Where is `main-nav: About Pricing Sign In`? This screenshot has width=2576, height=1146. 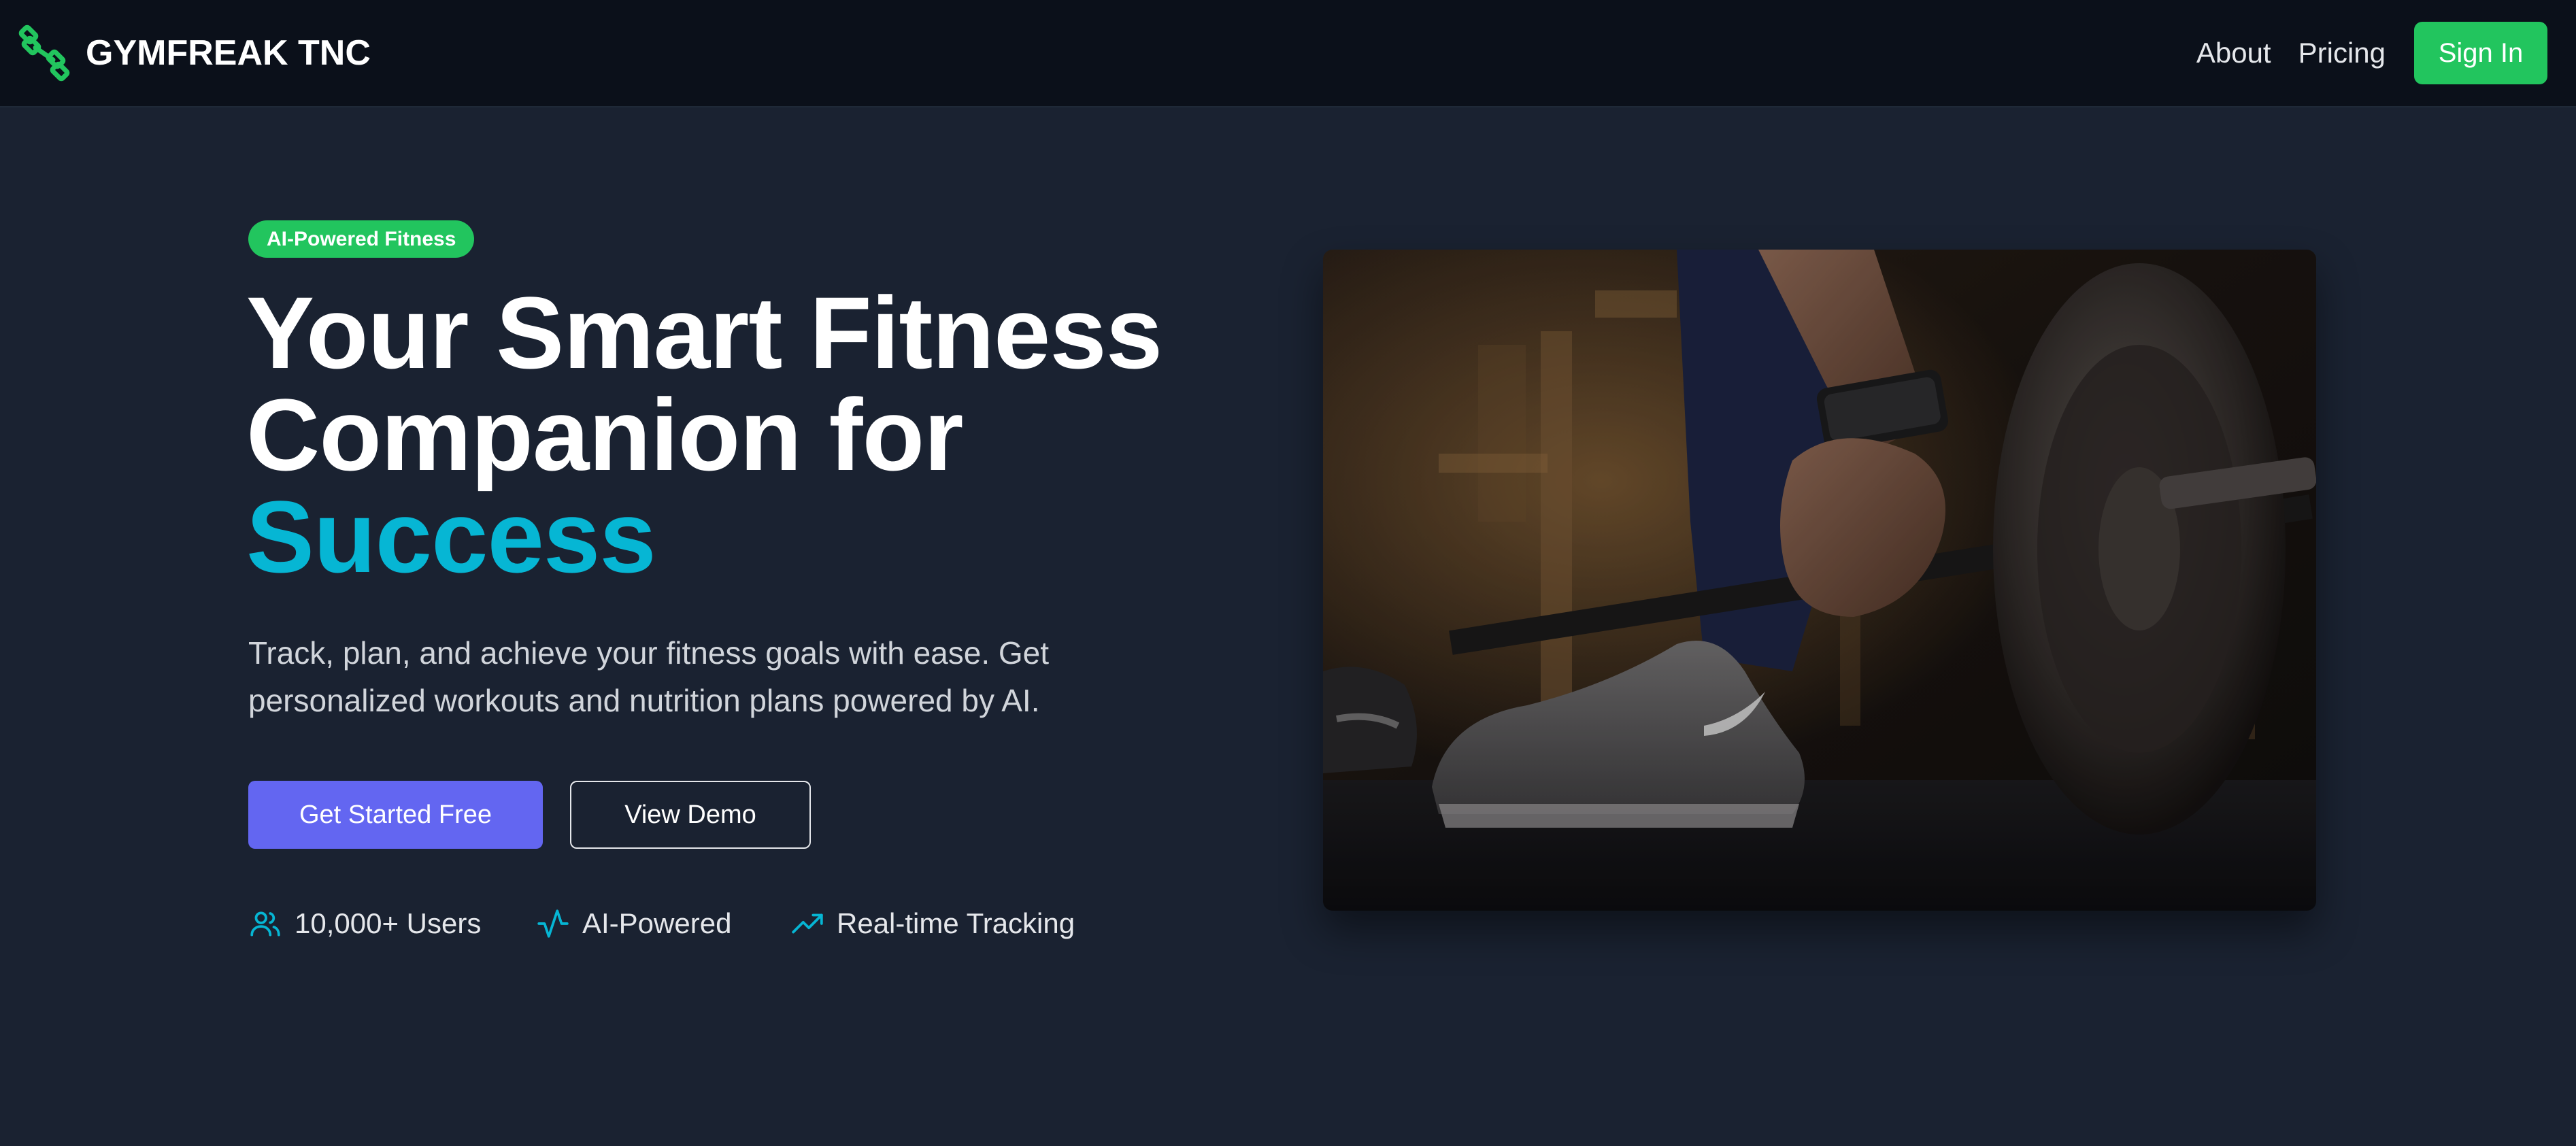 main-nav: About Pricing Sign In is located at coordinates (2371, 53).